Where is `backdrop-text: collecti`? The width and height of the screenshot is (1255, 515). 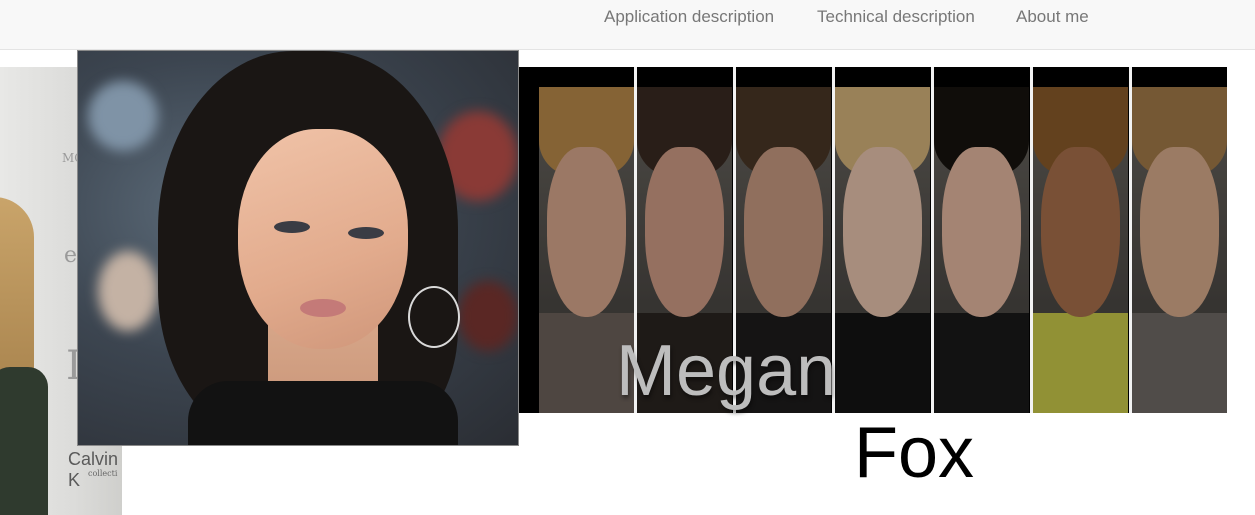 backdrop-text: collecti is located at coordinates (103, 473).